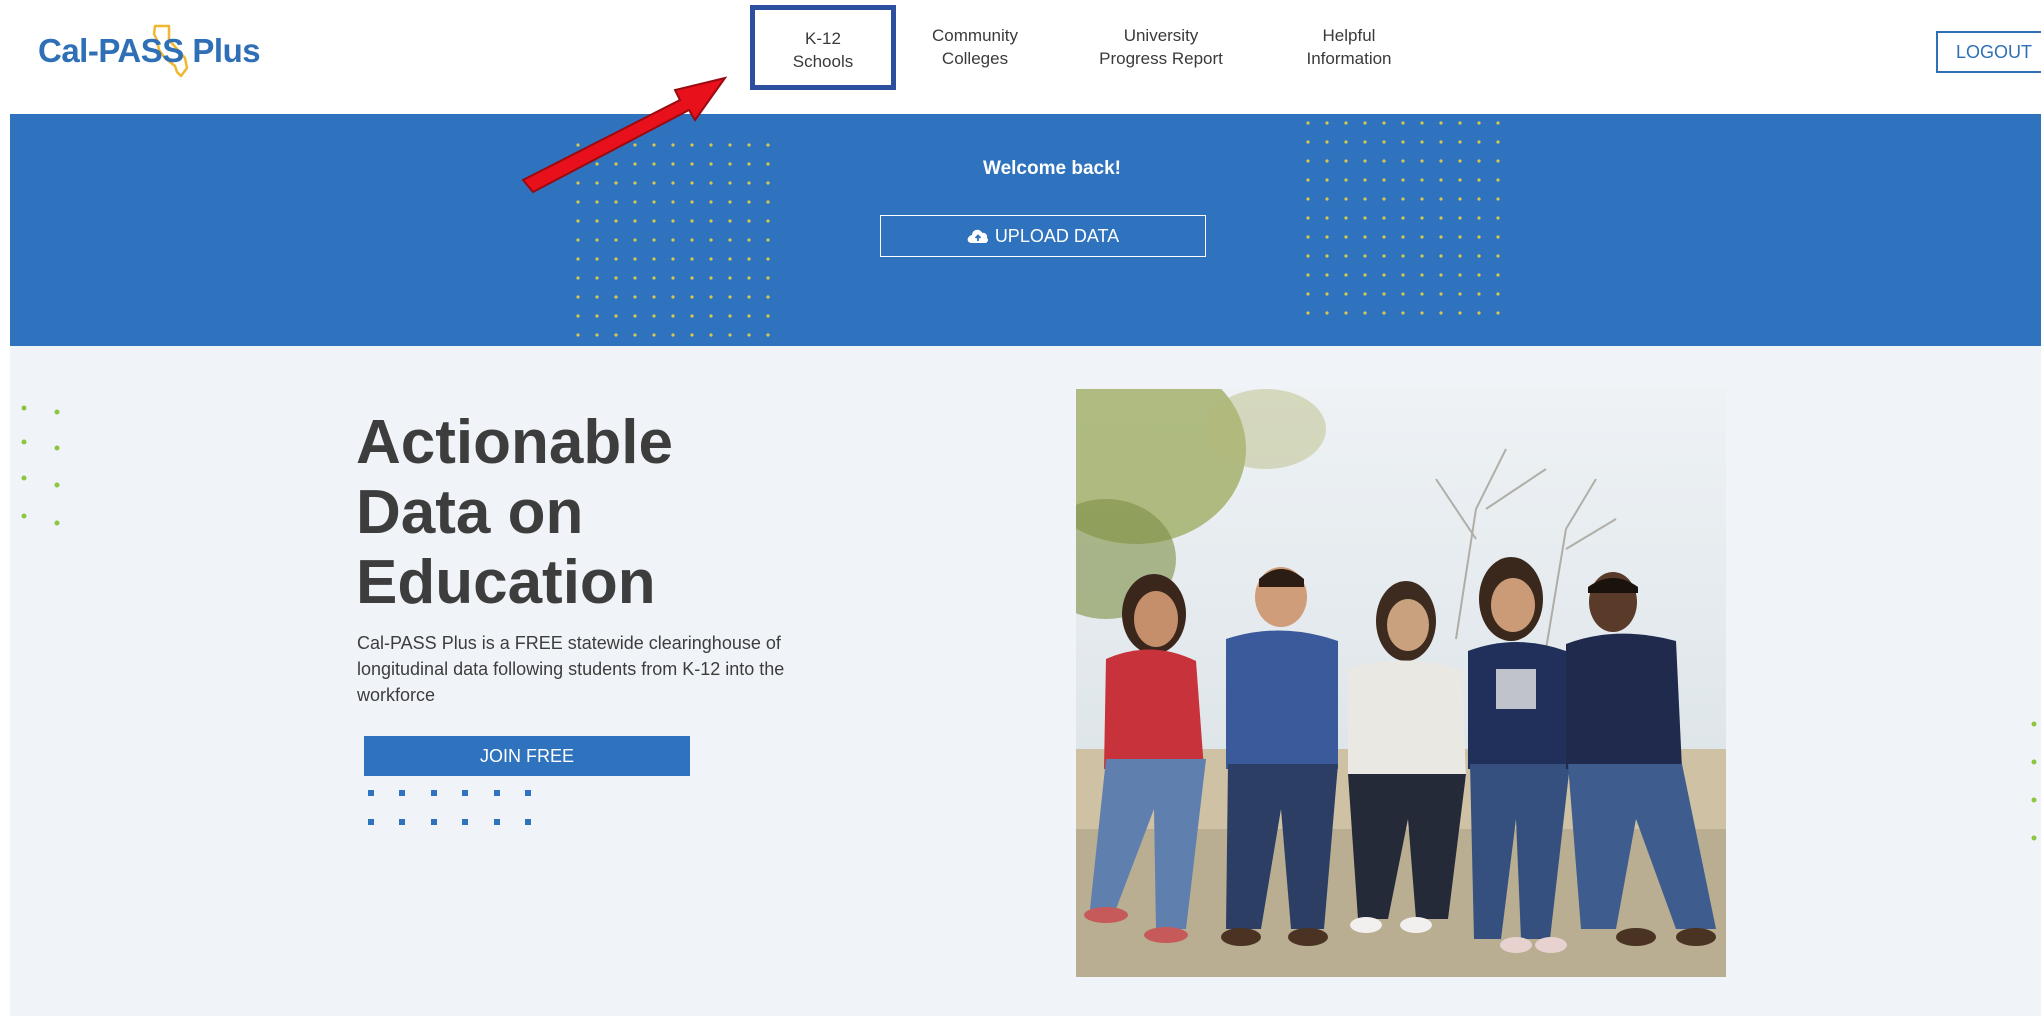 The height and width of the screenshot is (1016, 2041). I want to click on nav-hi-line1: Helpful, so click(1349, 35).